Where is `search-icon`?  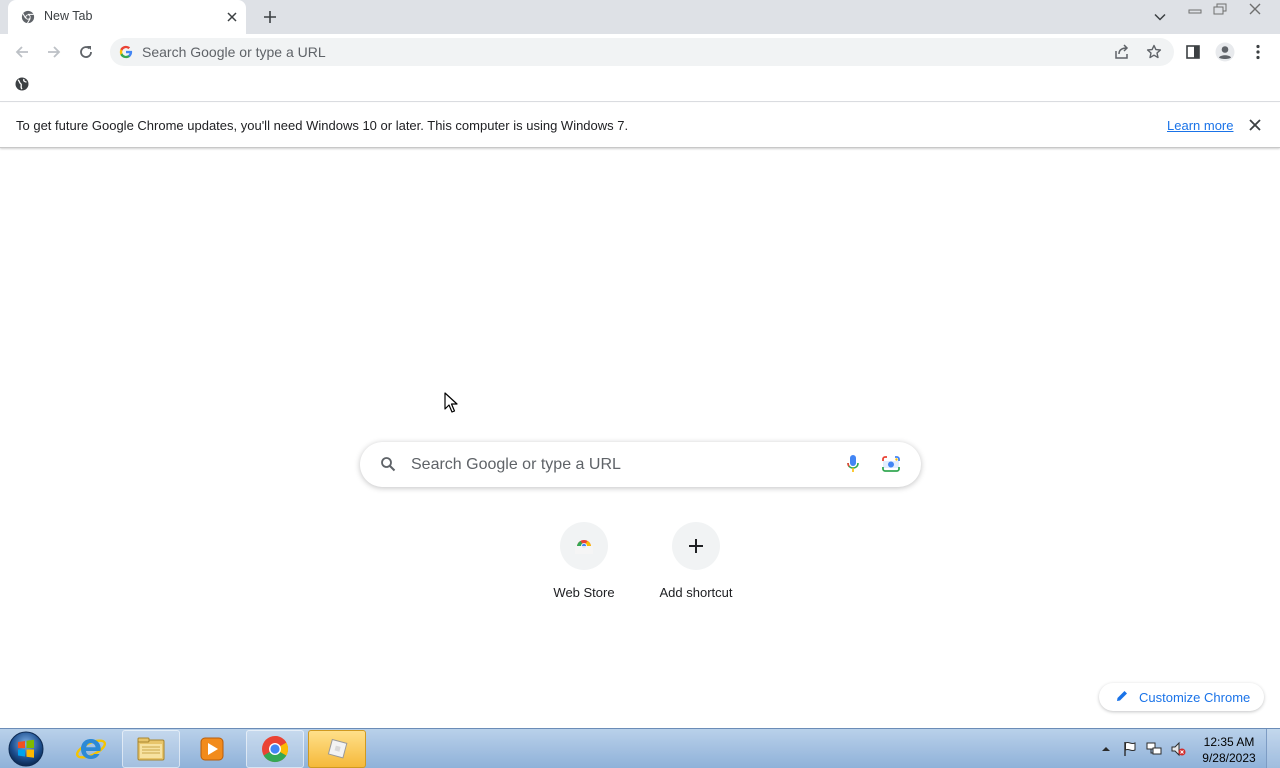 search-icon is located at coordinates (388, 464).